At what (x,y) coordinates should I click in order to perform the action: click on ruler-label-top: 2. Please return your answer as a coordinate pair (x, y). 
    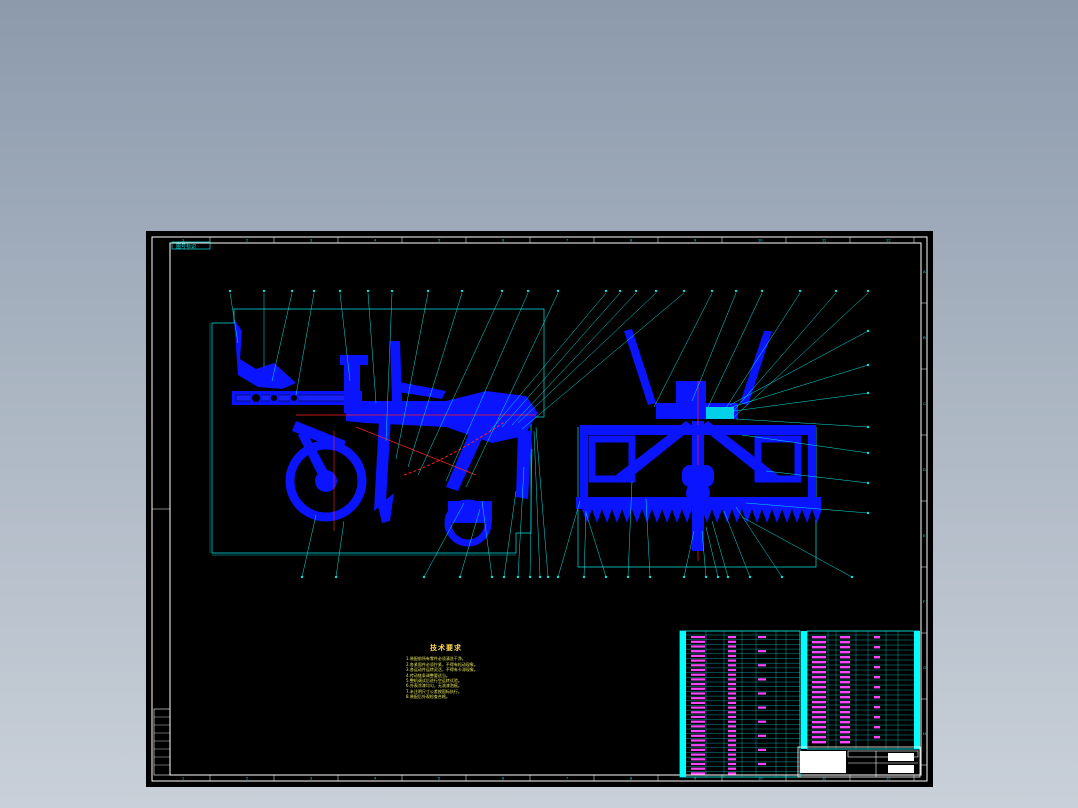
    Looking at the image, I should click on (247, 240).